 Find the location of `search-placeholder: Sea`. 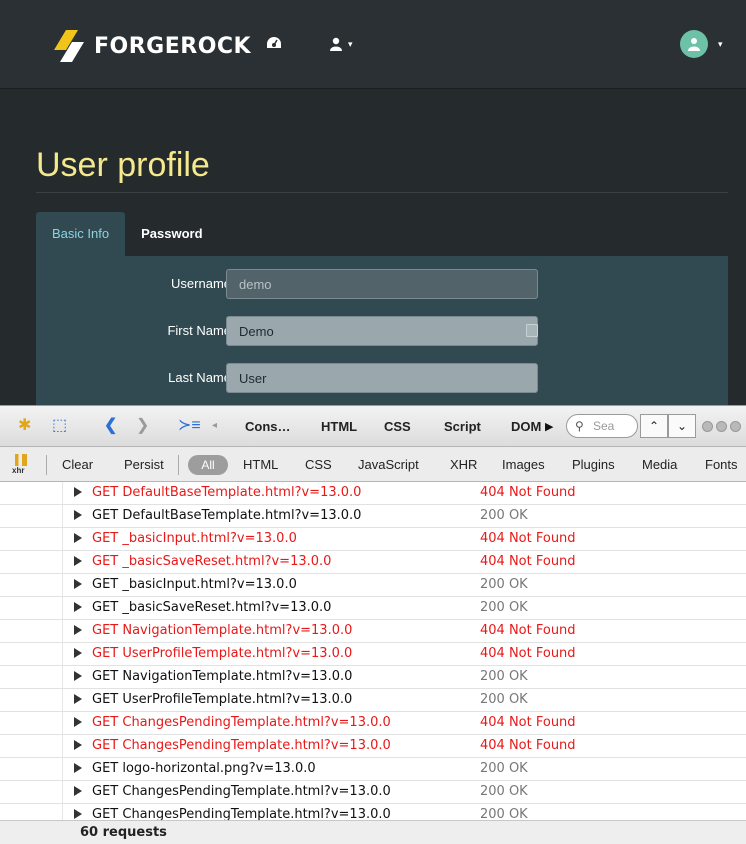

search-placeholder: Sea is located at coordinates (604, 426).